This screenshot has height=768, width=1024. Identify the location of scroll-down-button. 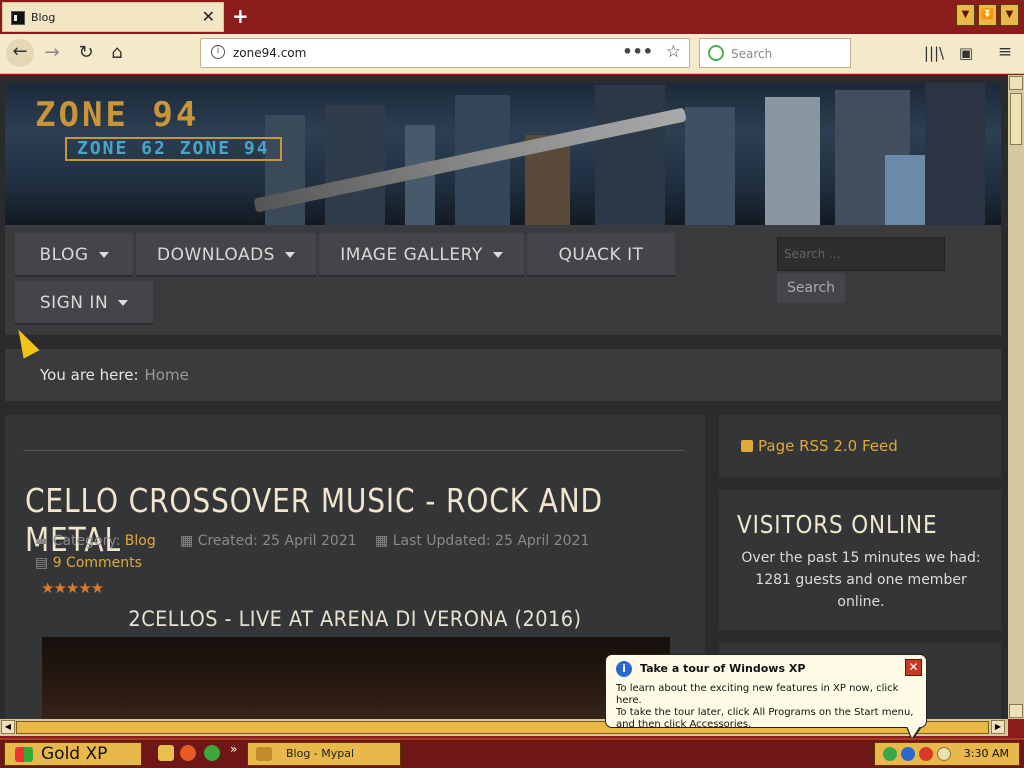
(1016, 711).